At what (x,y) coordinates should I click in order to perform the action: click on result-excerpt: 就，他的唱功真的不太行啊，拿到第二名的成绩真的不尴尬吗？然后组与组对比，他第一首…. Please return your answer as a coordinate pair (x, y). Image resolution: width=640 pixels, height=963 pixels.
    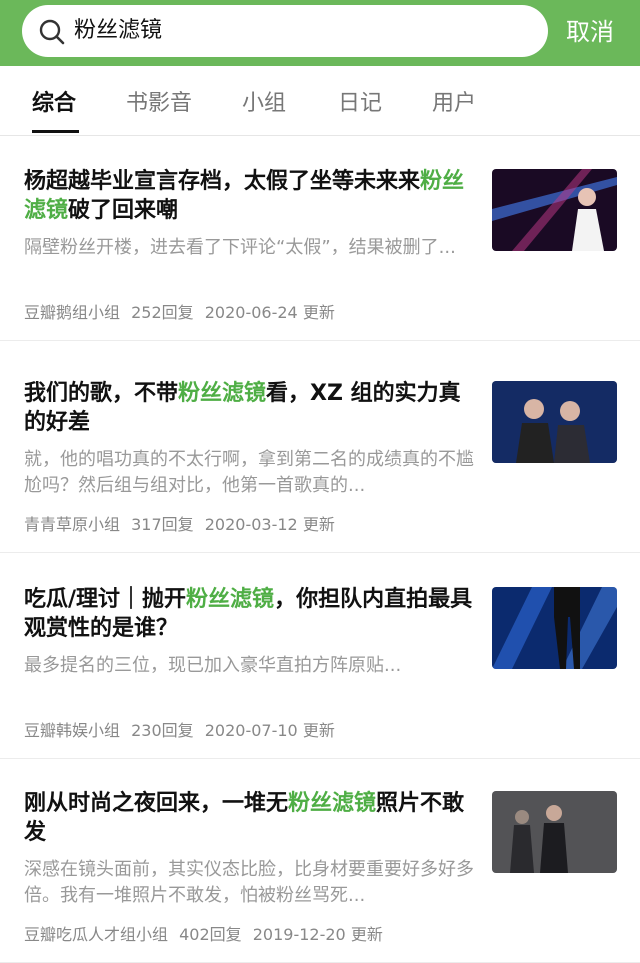
    Looking at the image, I should click on (249, 472).